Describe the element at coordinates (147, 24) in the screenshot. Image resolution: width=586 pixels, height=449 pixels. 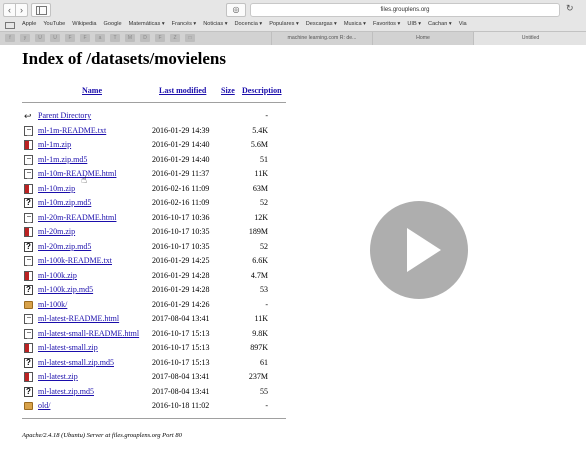
I see `bookmark-item: Matemáticas ▾` at that location.